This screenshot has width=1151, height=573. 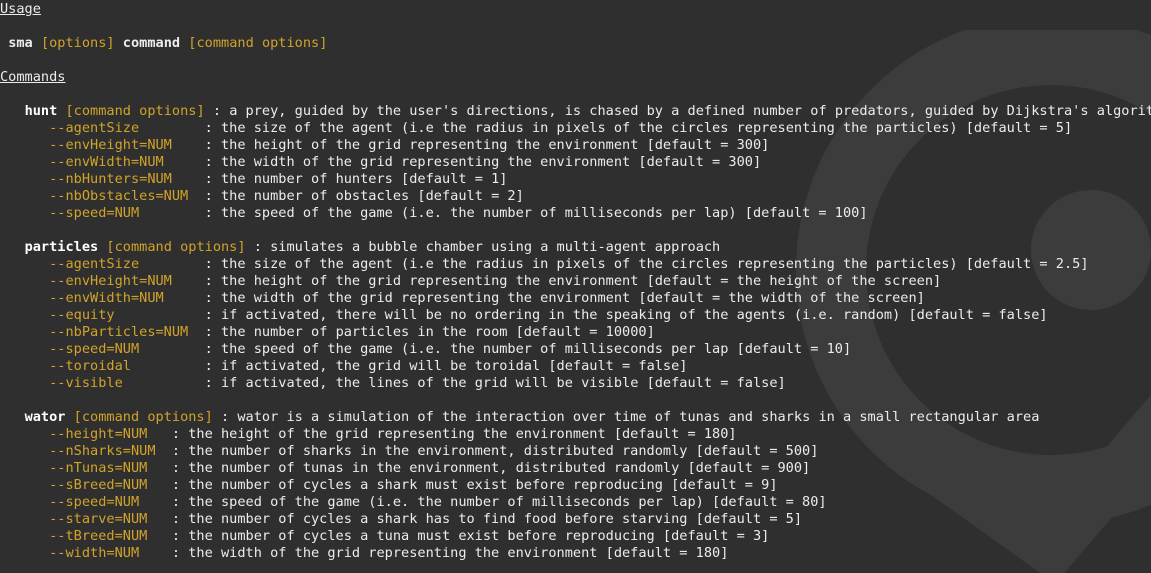 I want to click on flag-name: --equity, so click(x=123, y=315).